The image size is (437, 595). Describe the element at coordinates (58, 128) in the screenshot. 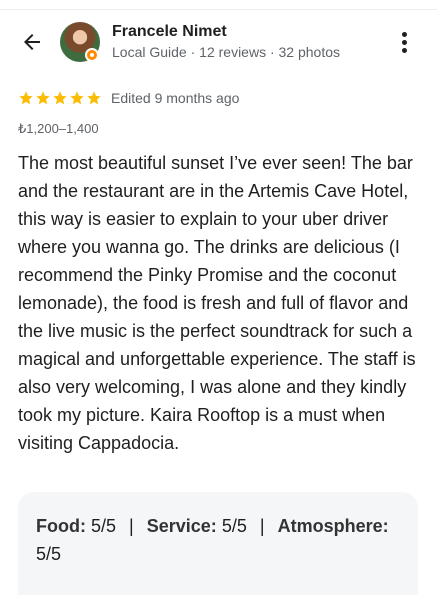

I see `price-range: ₺1,200–1,400` at that location.